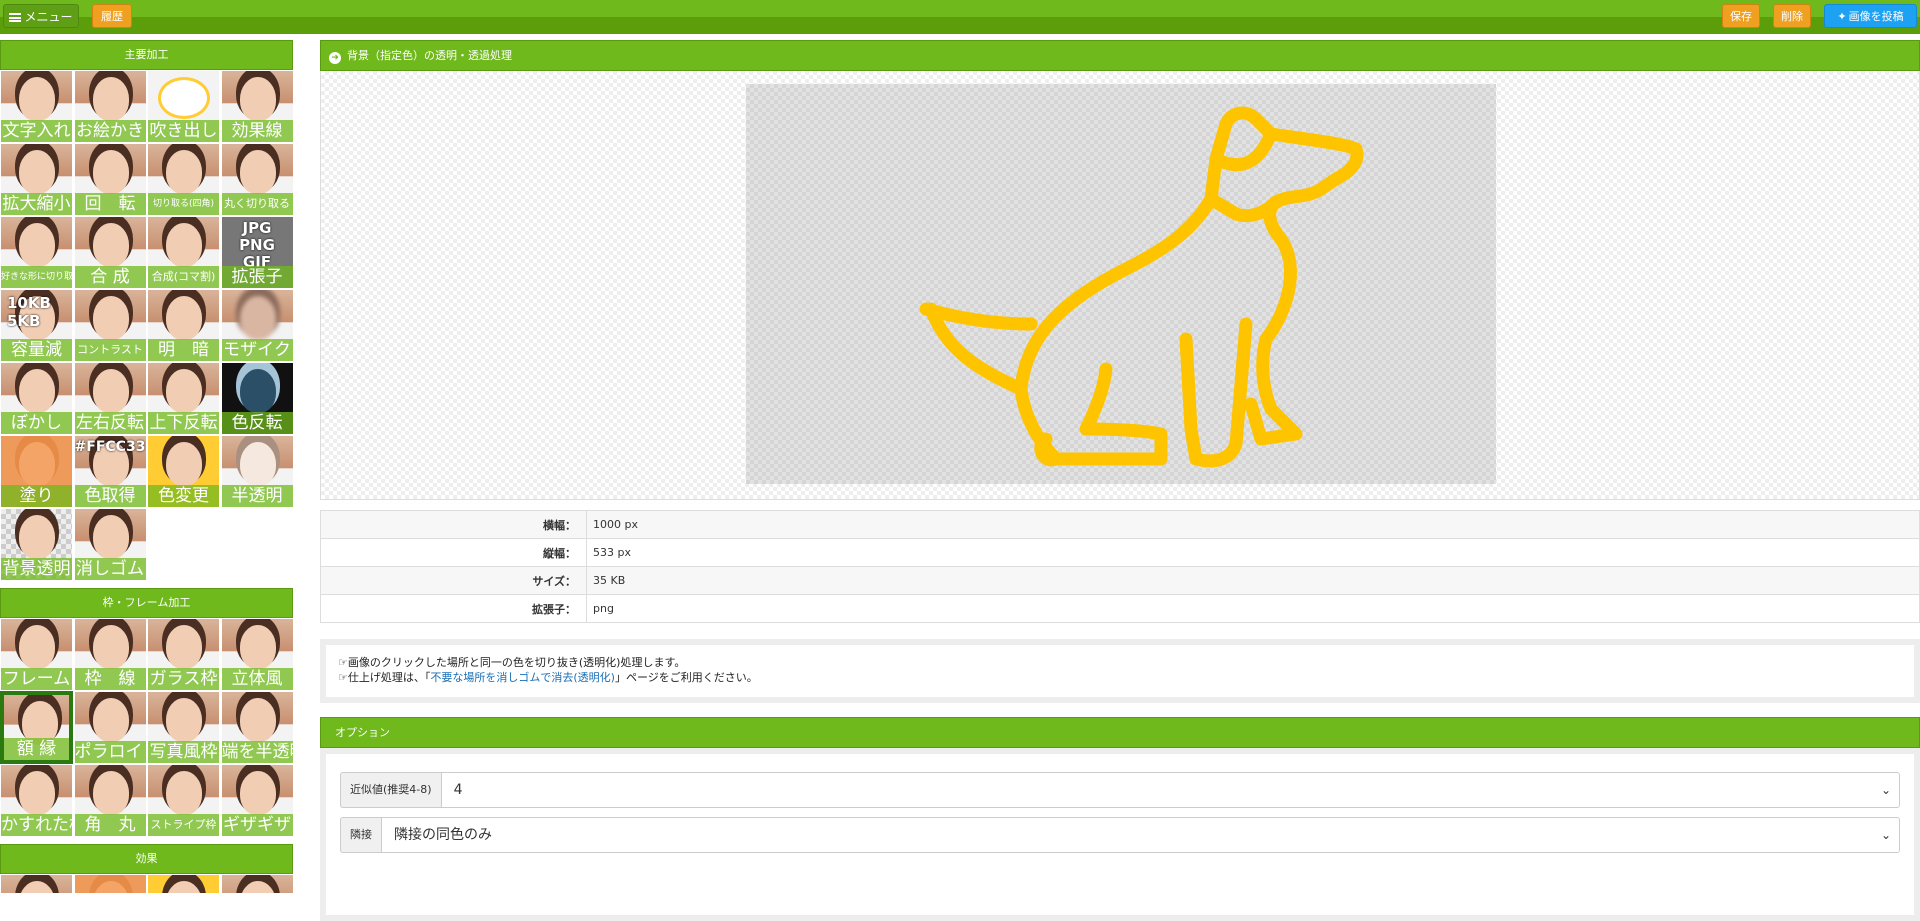  I want to click on delete-button: 削除, so click(1792, 16).